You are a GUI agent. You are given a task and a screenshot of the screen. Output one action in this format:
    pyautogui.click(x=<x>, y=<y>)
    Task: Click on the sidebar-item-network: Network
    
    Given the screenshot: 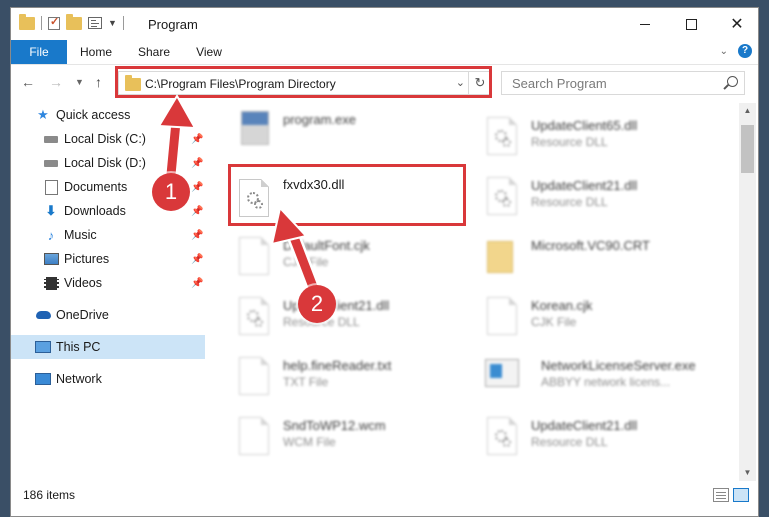 What is the action you would take?
    pyautogui.click(x=108, y=379)
    